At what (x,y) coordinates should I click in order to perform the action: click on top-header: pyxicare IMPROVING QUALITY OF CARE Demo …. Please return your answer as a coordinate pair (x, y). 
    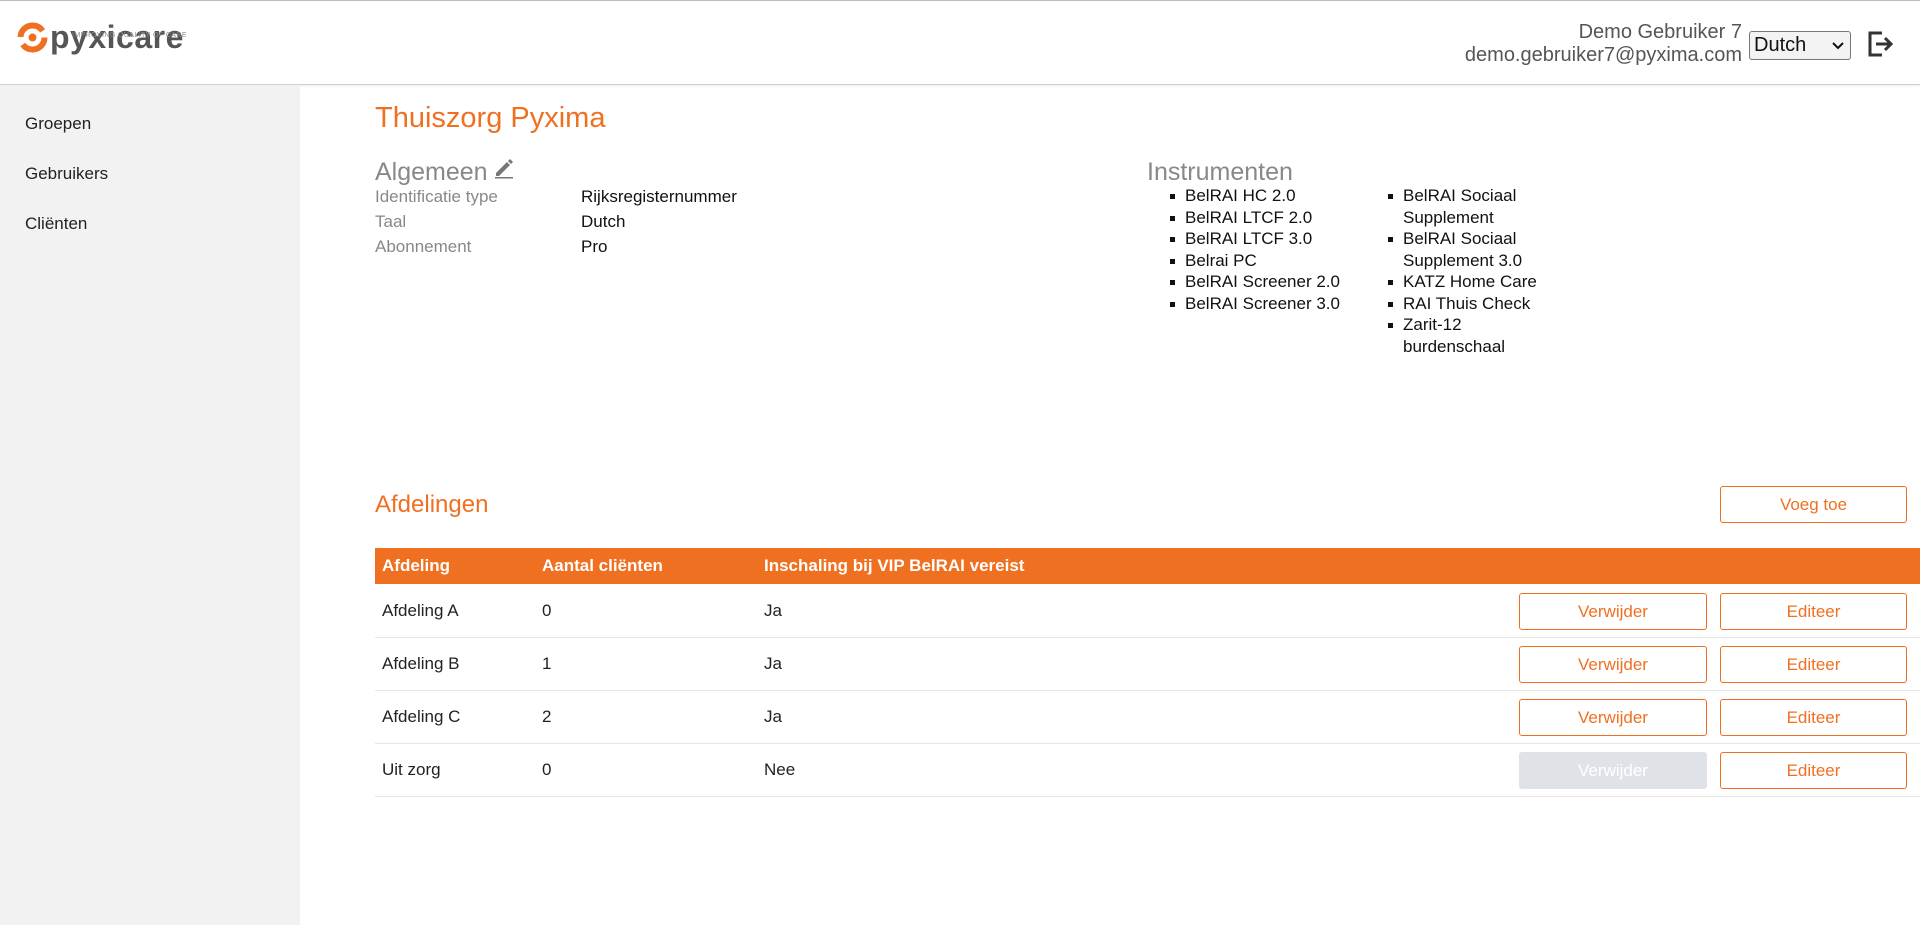
    Looking at the image, I should click on (960, 42).